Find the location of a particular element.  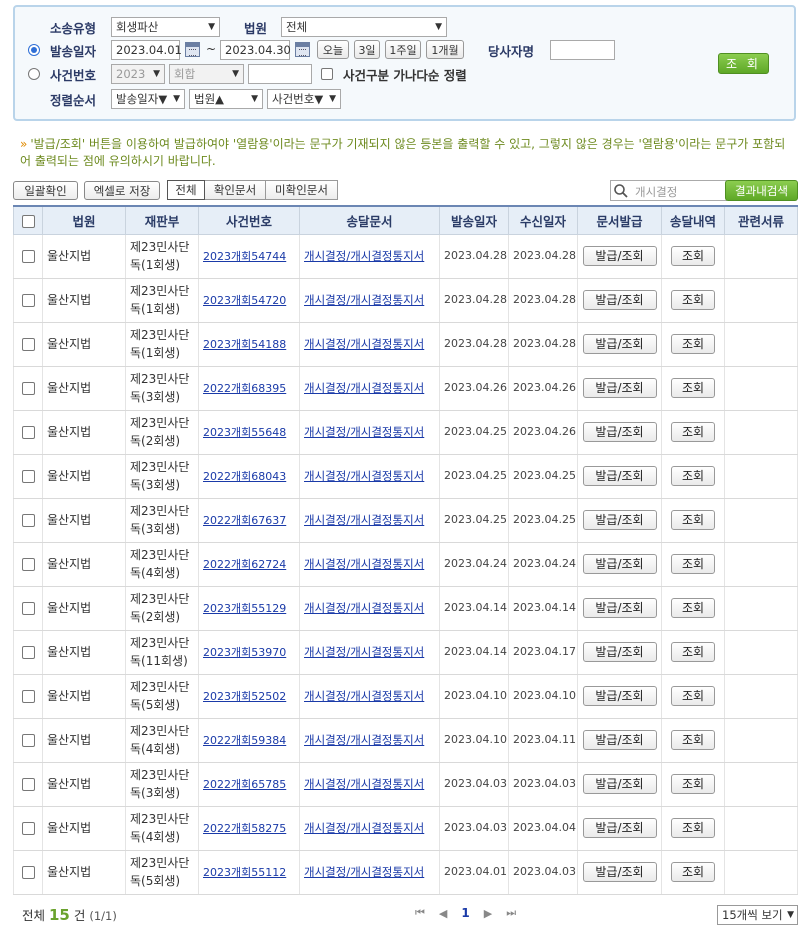

next-page-icon: ▶ is located at coordinates (488, 913).